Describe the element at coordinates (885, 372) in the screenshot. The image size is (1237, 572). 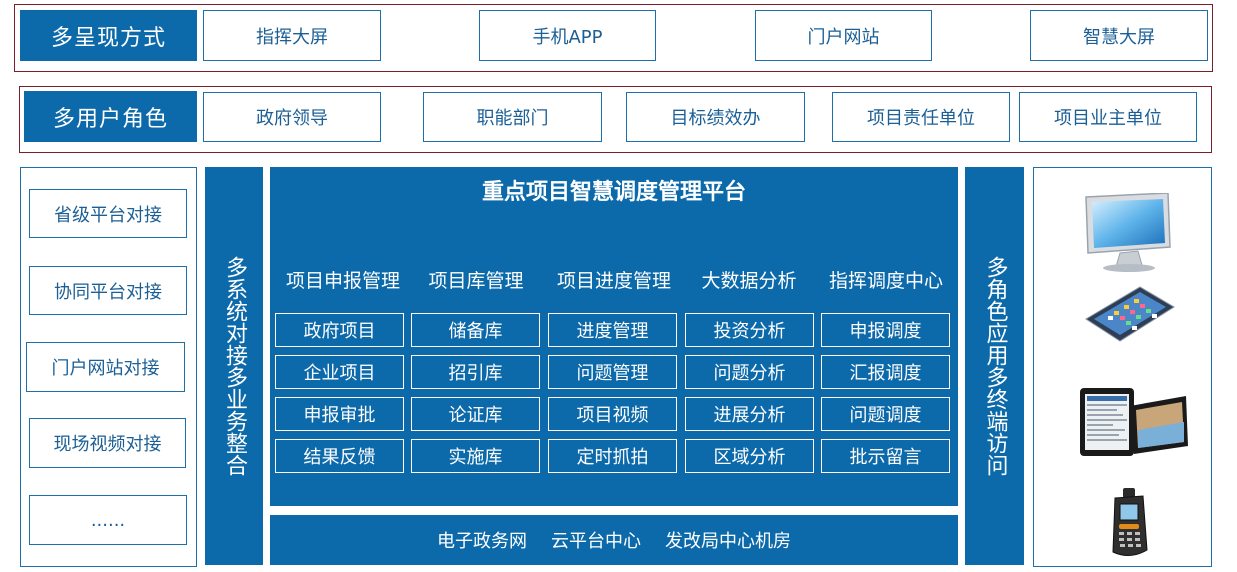
I see `module-cell-4-1: 汇报调度` at that location.